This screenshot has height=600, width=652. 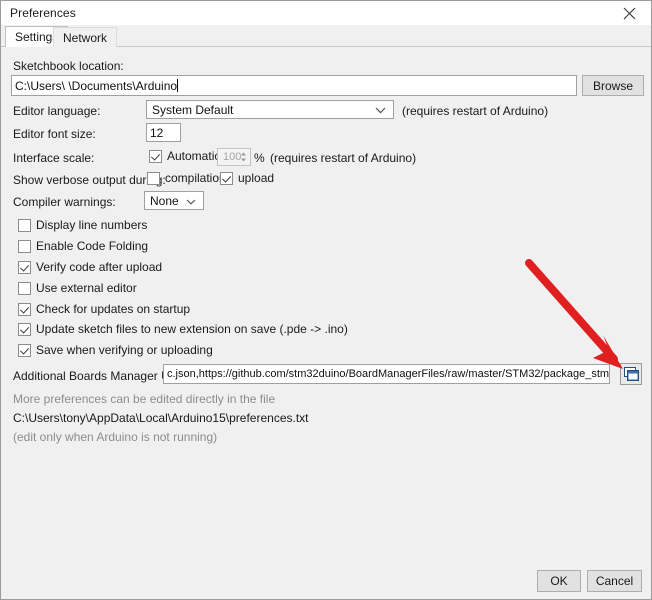 What do you see at coordinates (256, 178) in the screenshot?
I see `verbose-upload-label: upload` at bounding box center [256, 178].